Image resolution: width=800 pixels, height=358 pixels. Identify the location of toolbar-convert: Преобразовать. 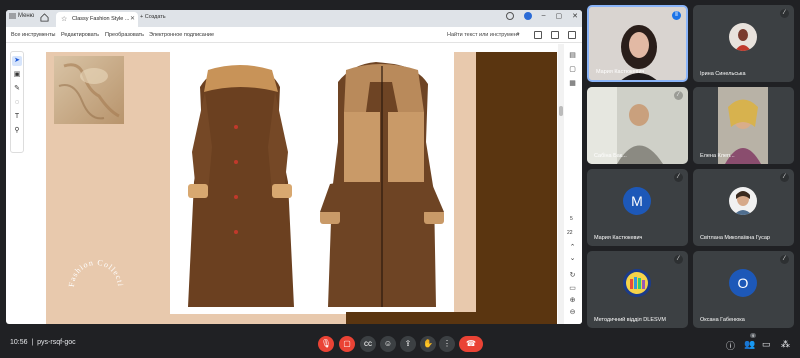
(124, 35).